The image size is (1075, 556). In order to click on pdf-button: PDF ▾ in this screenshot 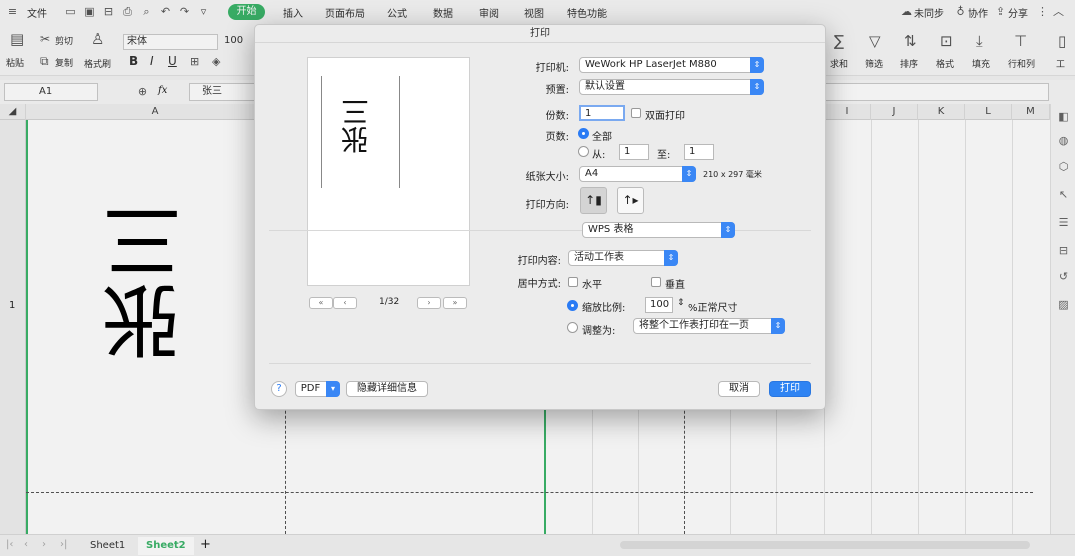, I will do `click(317, 389)`.